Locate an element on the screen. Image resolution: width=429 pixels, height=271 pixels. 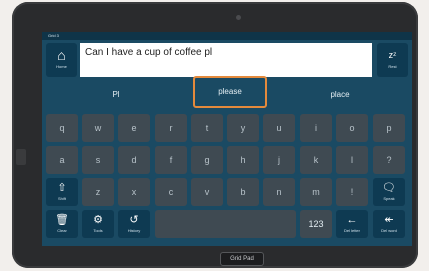
window-title: Grid 3 is located at coordinates (227, 36).